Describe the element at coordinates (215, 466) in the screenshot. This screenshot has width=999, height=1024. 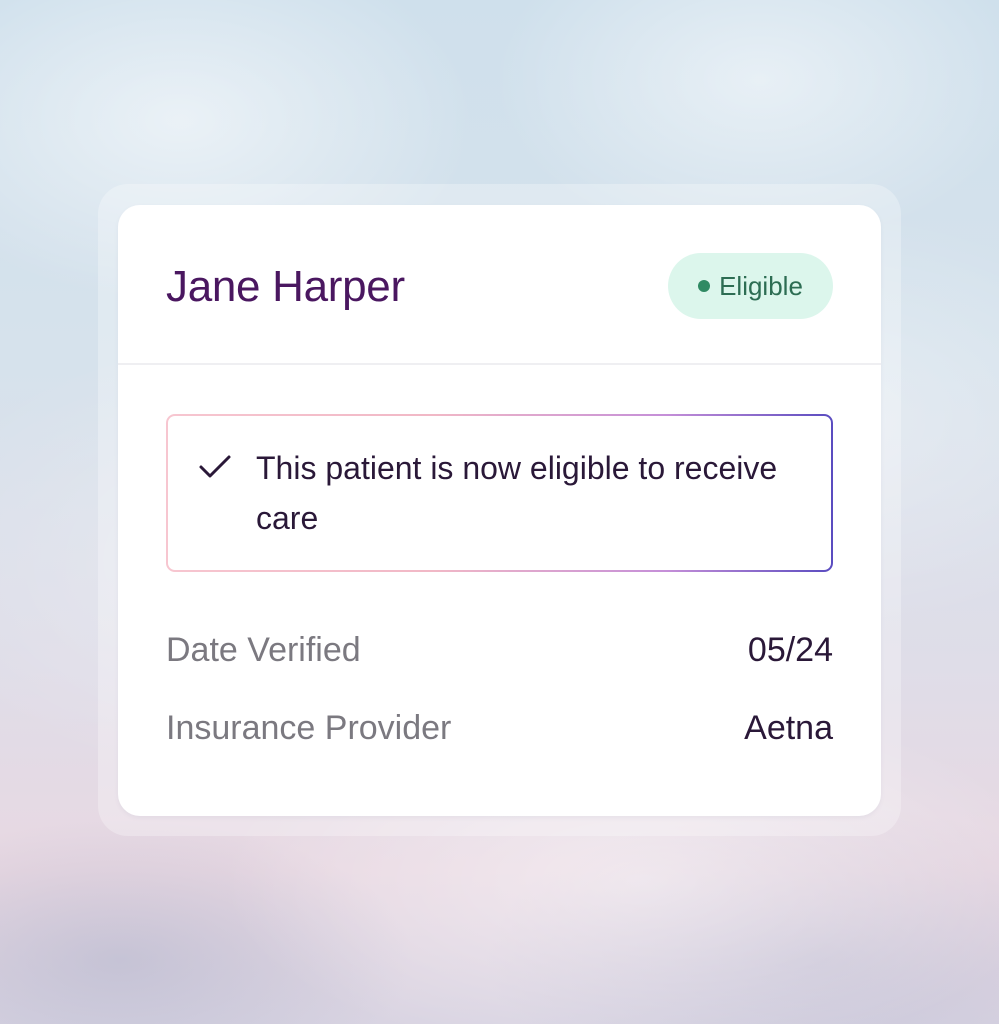
I see `checkmark-icon` at that location.